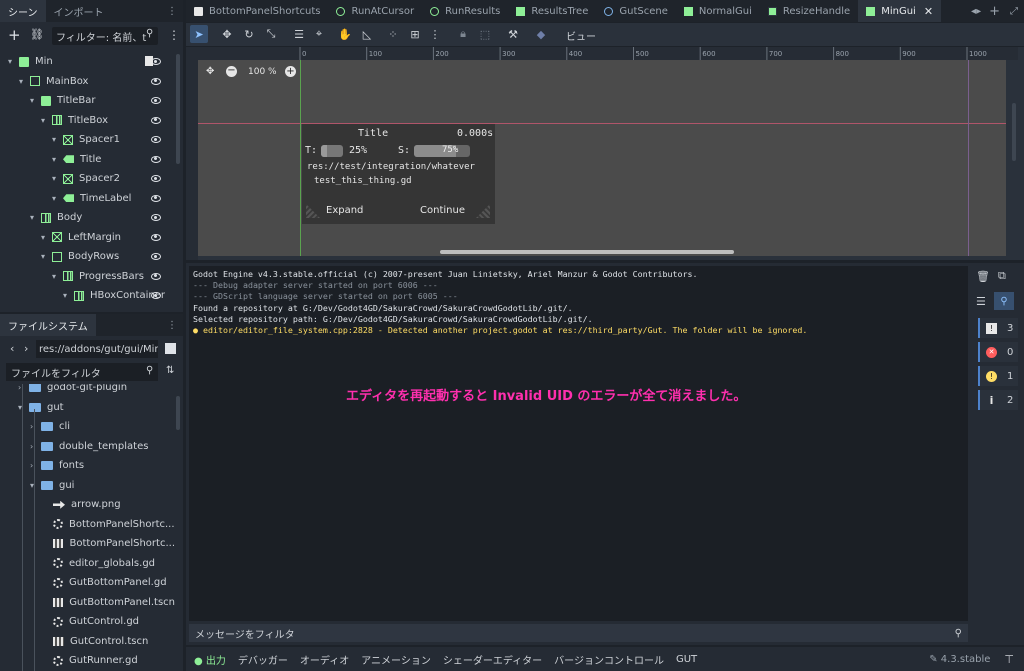 The height and width of the screenshot is (671, 1024). Describe the element at coordinates (87, 583) in the screenshot. I see `fs-item: GutBottomPanel.gd` at that location.